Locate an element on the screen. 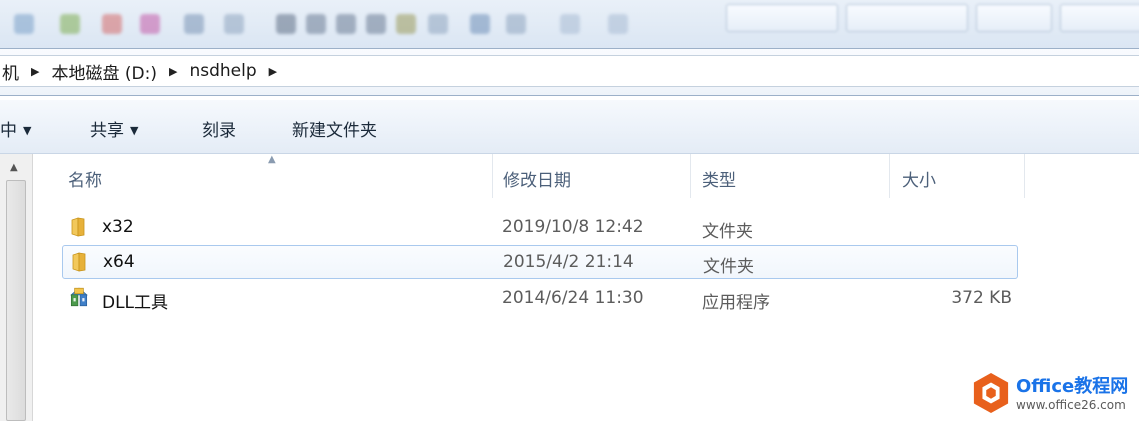 Image resolution: width=1139 pixels, height=421 pixels. scroll-up-arrow-icon: ▲ is located at coordinates (14, 167).